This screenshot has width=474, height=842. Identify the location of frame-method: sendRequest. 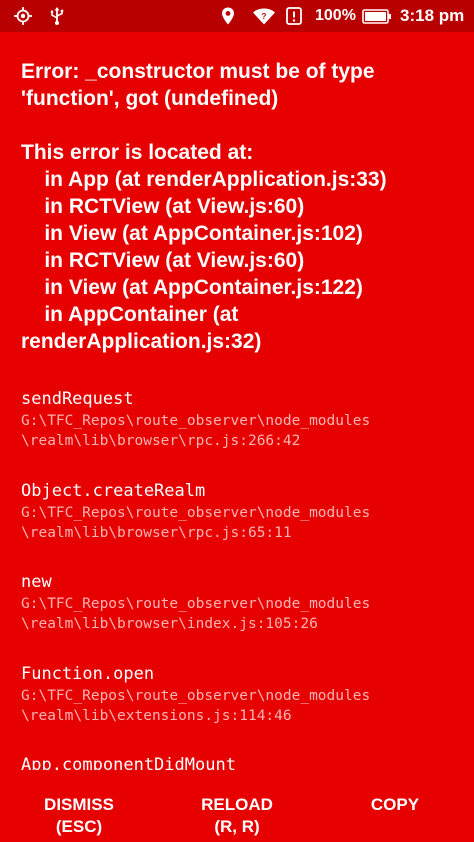
(77, 399).